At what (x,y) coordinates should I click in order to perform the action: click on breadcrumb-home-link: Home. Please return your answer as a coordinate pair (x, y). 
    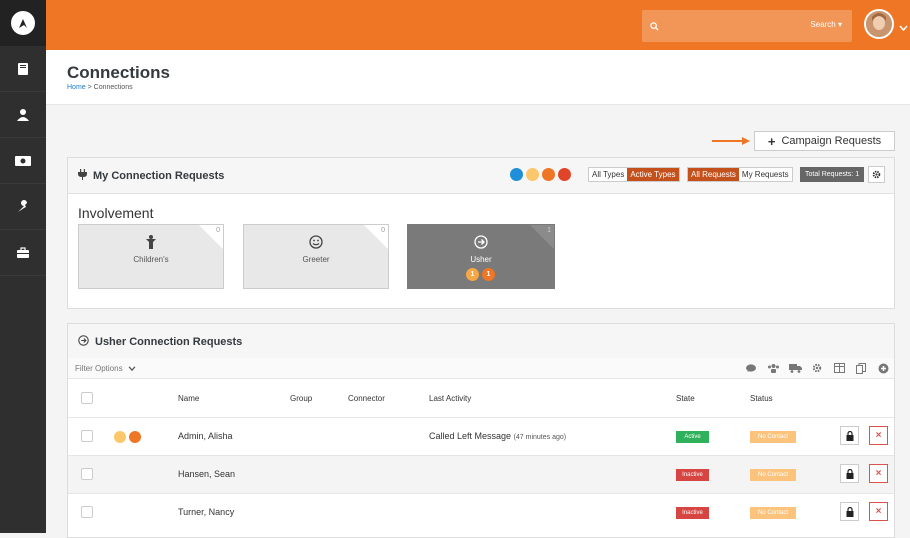
    Looking at the image, I should click on (76, 87).